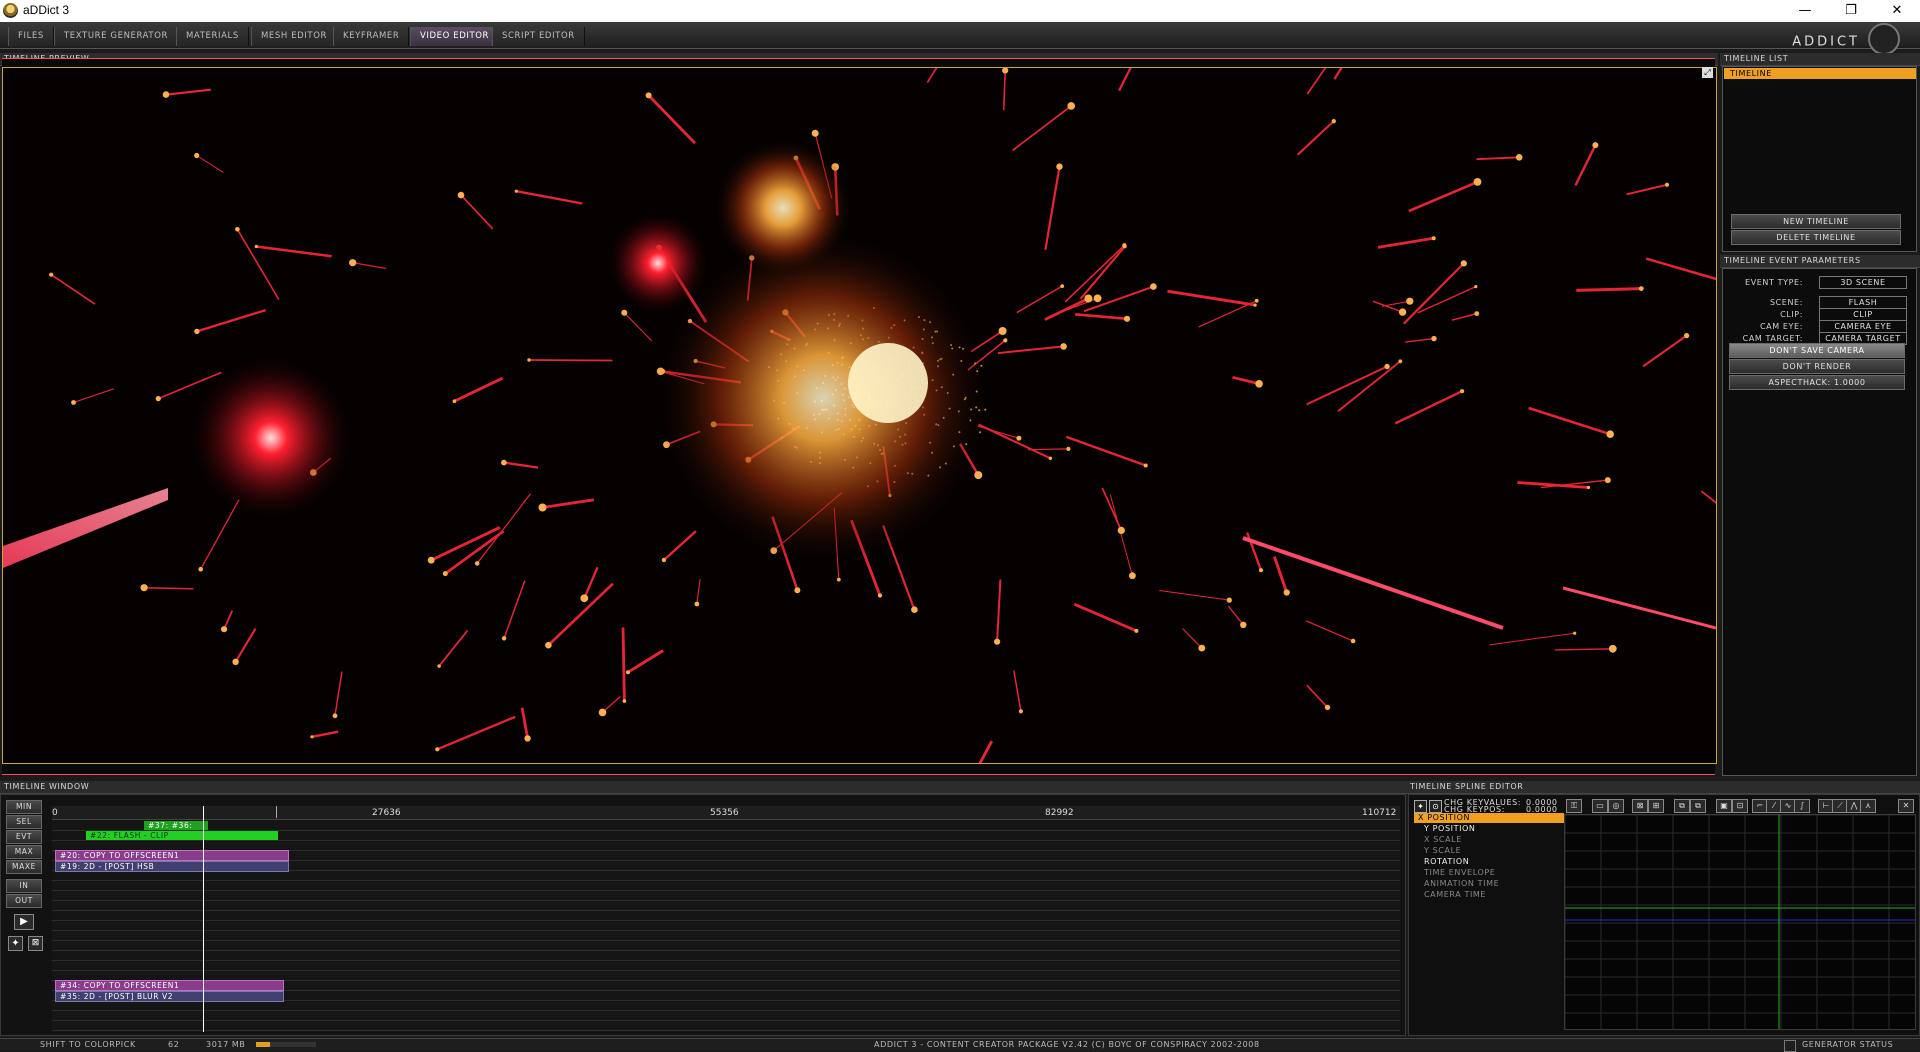 This screenshot has height=1052, width=1920. Describe the element at coordinates (1848, 1044) in the screenshot. I see `generator-status: GENERATOR STATUS` at that location.